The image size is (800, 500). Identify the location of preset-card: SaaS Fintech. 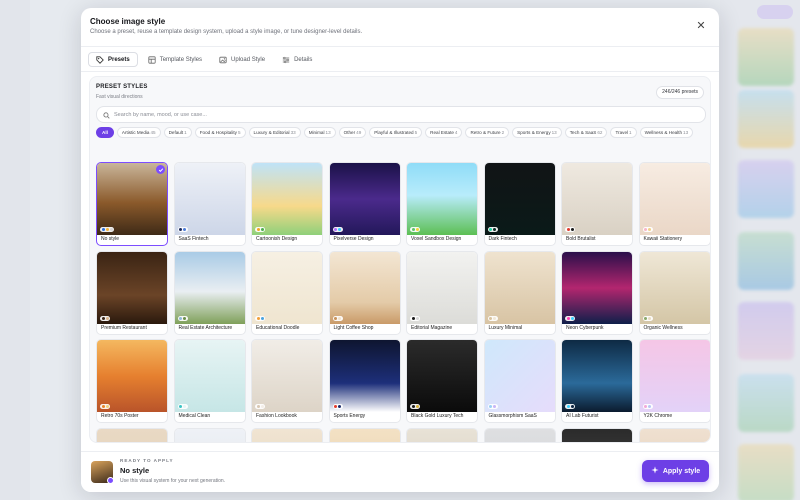
(209, 204).